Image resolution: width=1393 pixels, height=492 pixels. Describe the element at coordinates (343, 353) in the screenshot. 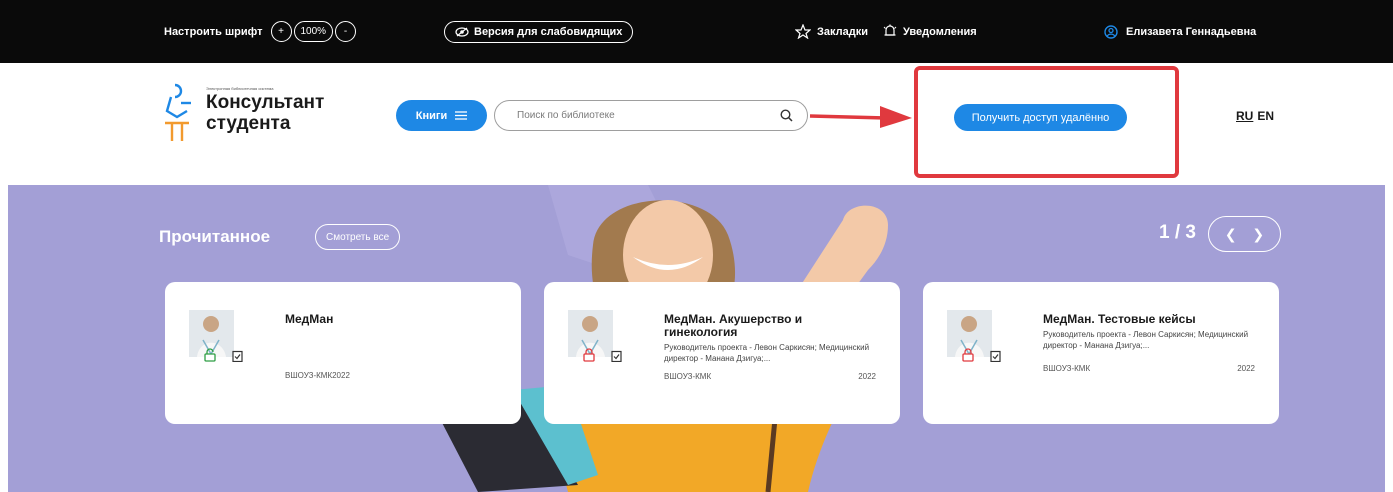

I see `book-card: МедМан ВШОУЗ-КМК2022` at that location.